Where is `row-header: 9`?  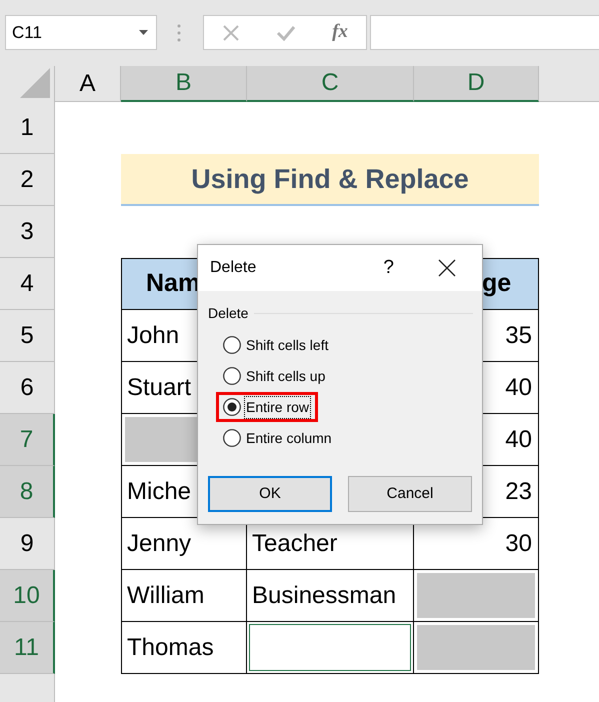
row-header: 9 is located at coordinates (27, 544).